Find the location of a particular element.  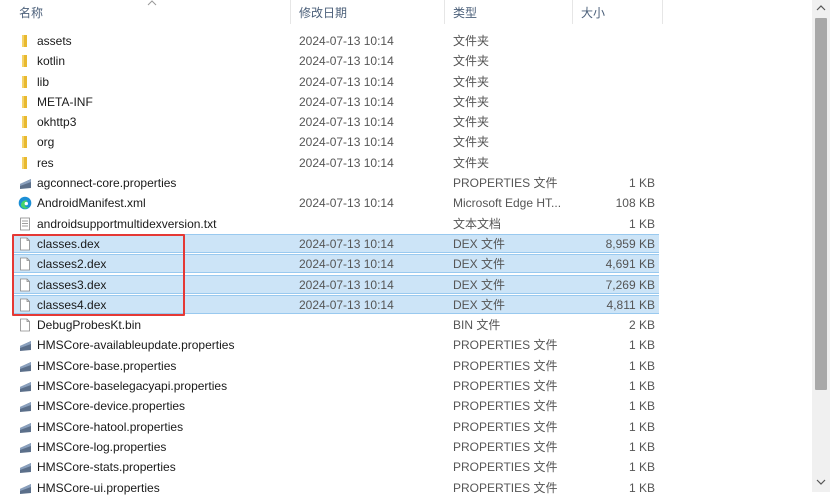

file-name: assets is located at coordinates (54, 41).